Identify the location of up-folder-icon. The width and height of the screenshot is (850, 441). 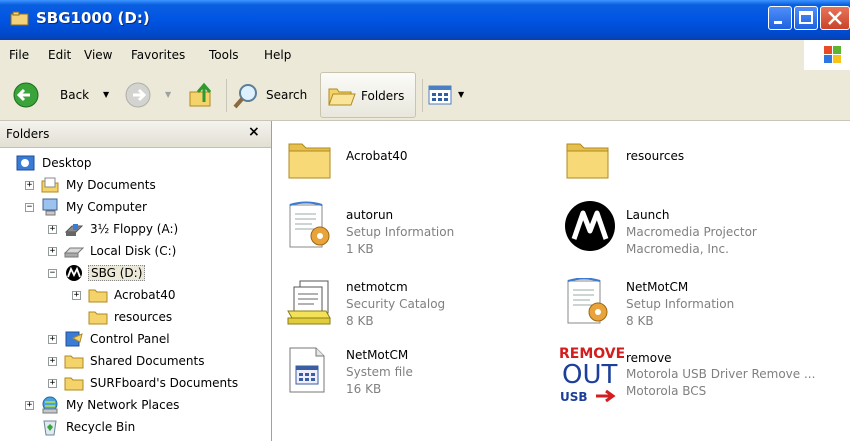
(200, 94).